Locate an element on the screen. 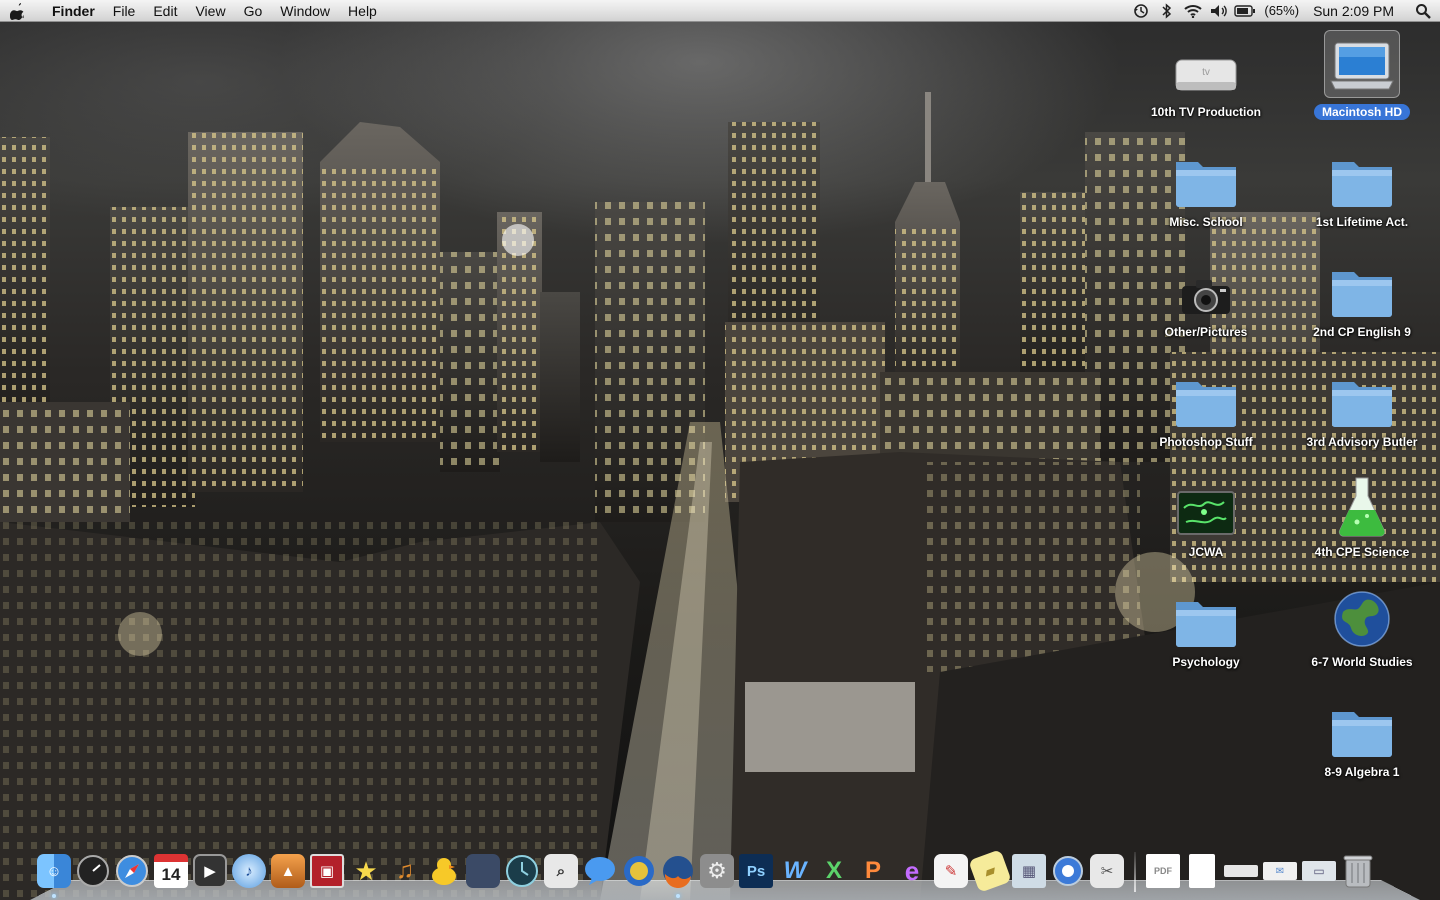 Image resolution: width=1440 pixels, height=900 pixels. dock-separator is located at coordinates (1135, 872).